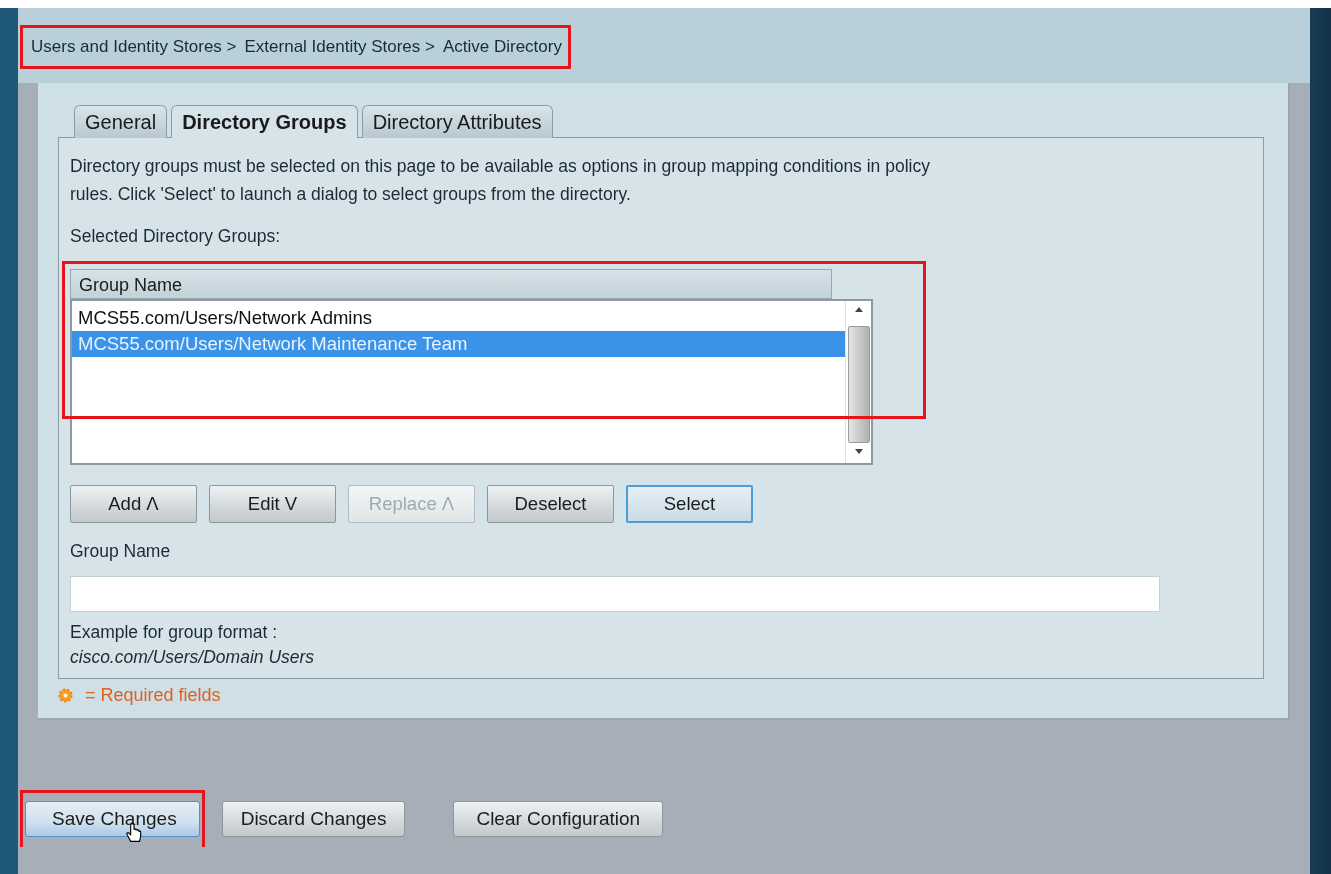 This screenshot has width=1331, height=874. What do you see at coordinates (615, 594) in the screenshot?
I see `group-name-field` at bounding box center [615, 594].